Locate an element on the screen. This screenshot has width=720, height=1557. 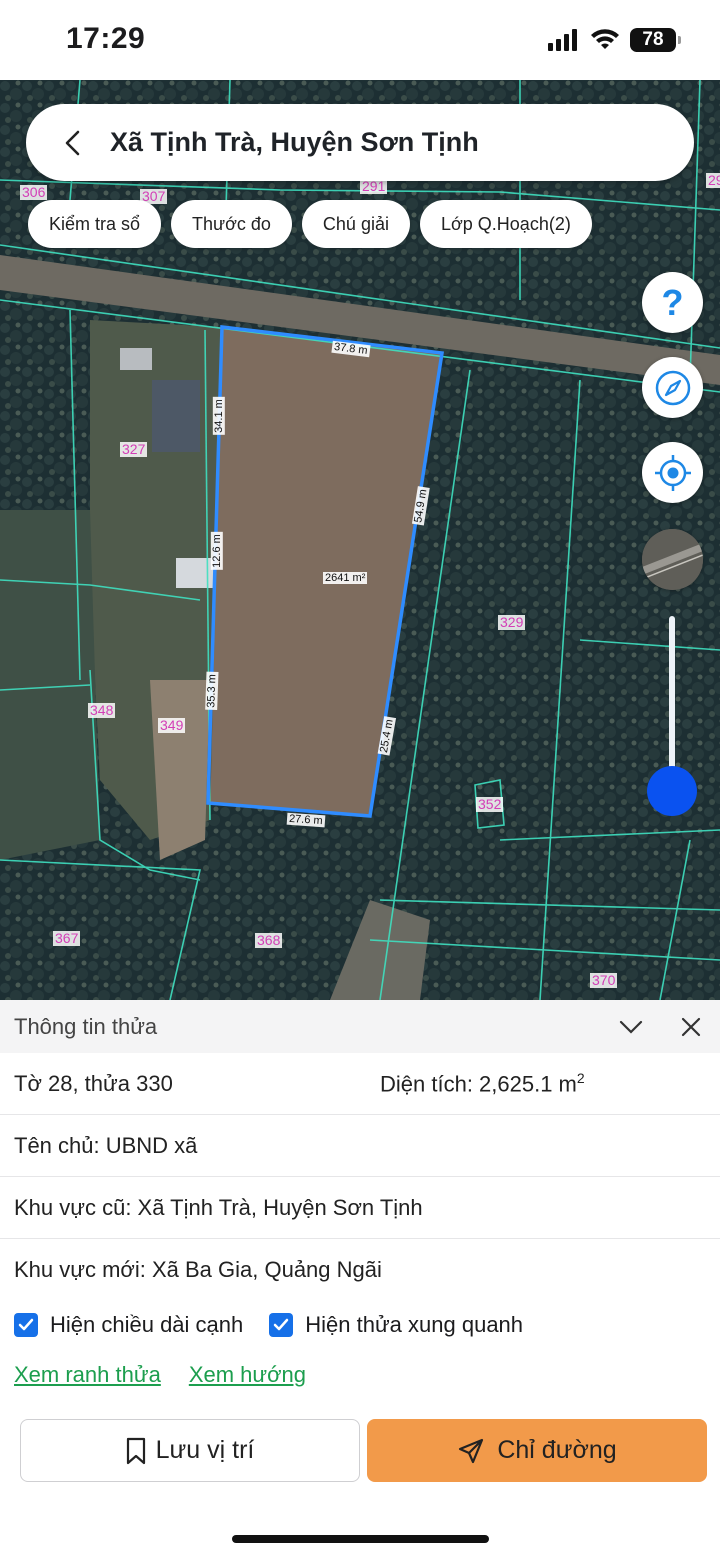
show-edge-length-checkbox is located at coordinates (26, 1325).